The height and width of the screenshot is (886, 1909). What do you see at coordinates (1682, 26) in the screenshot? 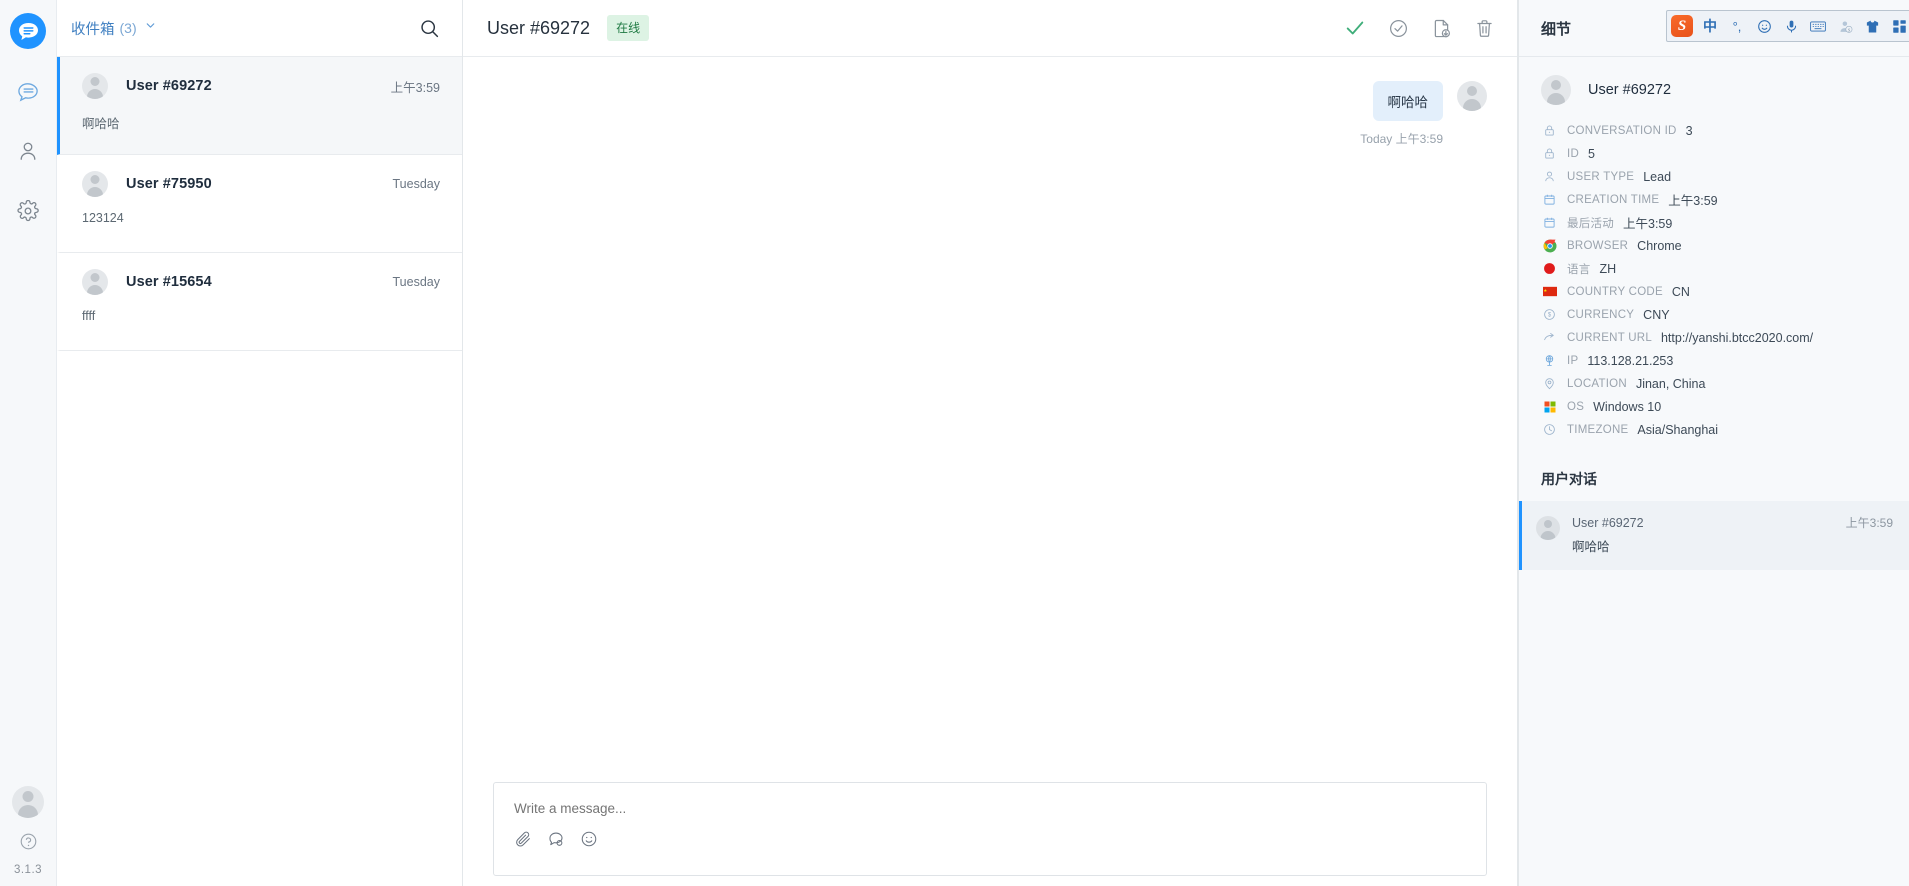
I see `sogou-logo-icon: S` at bounding box center [1682, 26].